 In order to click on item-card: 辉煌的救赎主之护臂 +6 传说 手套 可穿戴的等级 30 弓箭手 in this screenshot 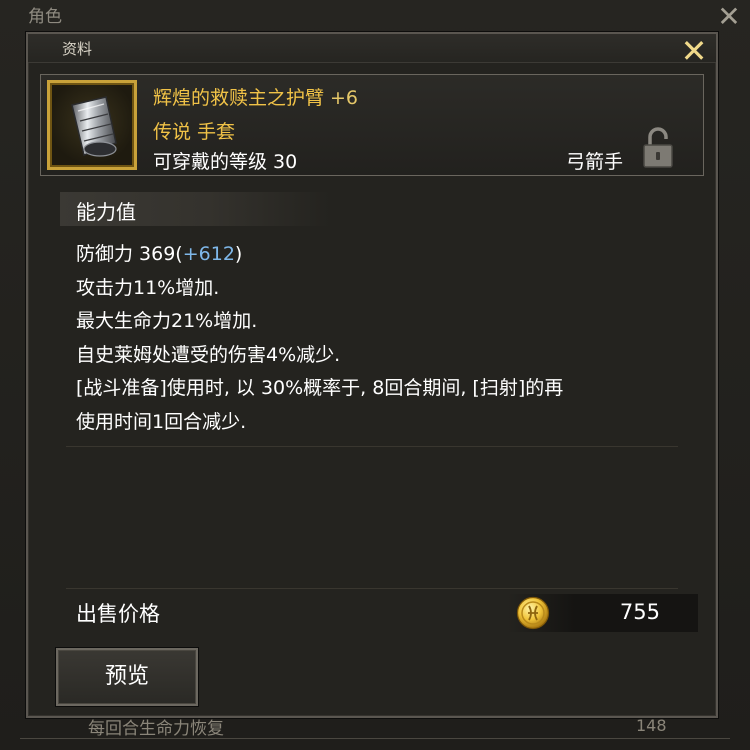, I will do `click(372, 125)`.